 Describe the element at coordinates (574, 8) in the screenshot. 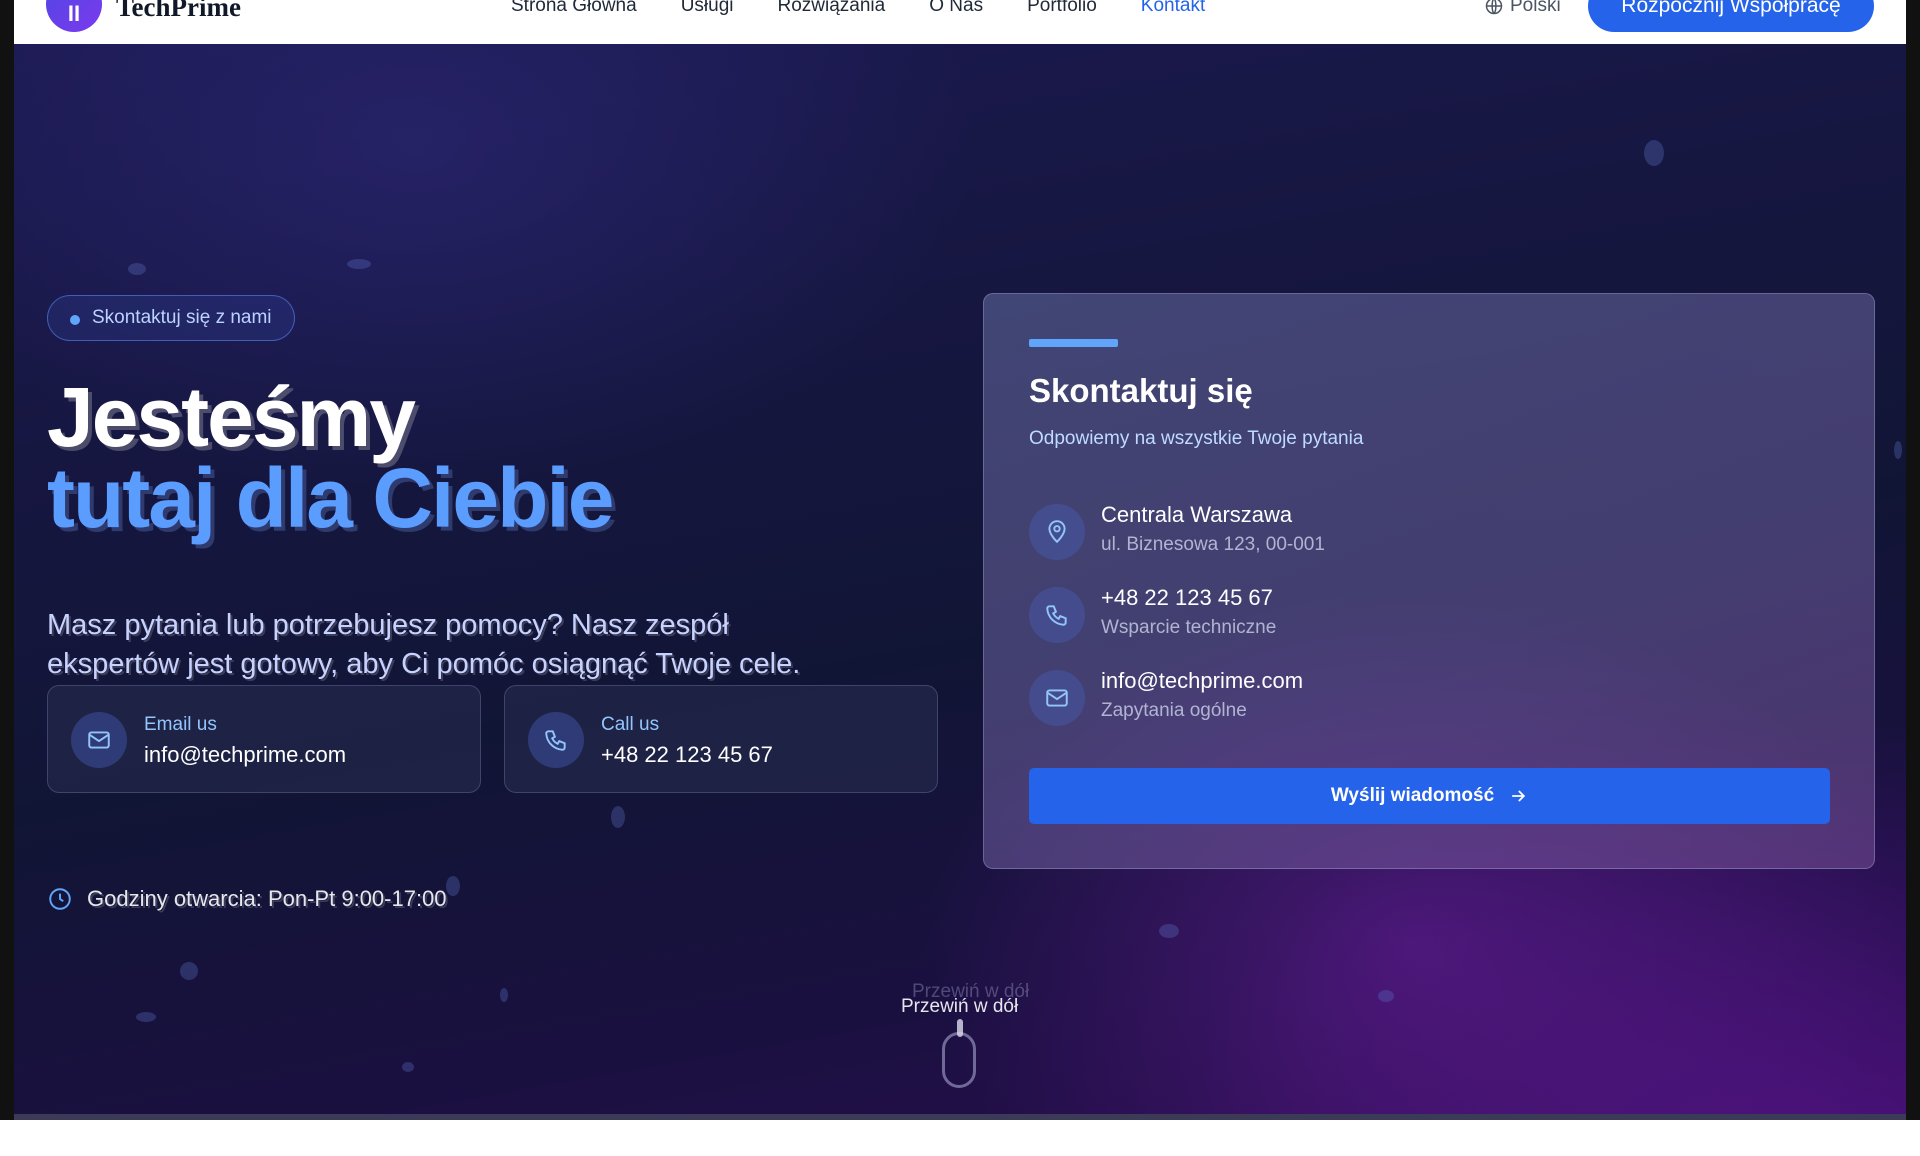

I see `nav-link-home: Strona Główna` at that location.